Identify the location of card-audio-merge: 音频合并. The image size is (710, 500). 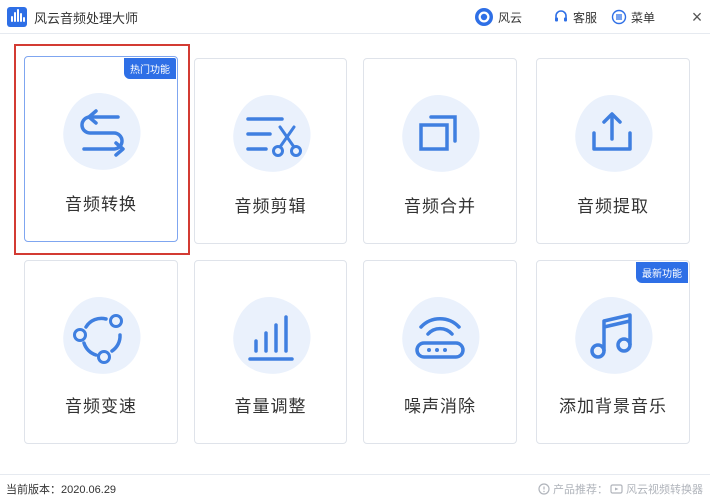
(440, 151).